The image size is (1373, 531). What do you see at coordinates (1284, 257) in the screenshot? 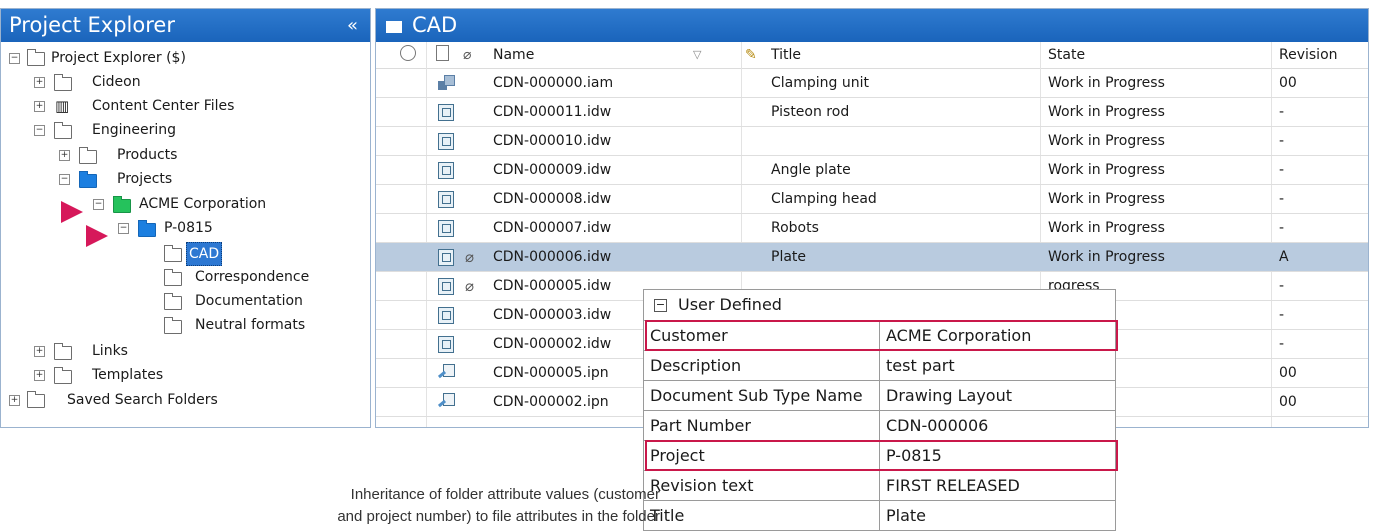
I see `file-revision: A` at bounding box center [1284, 257].